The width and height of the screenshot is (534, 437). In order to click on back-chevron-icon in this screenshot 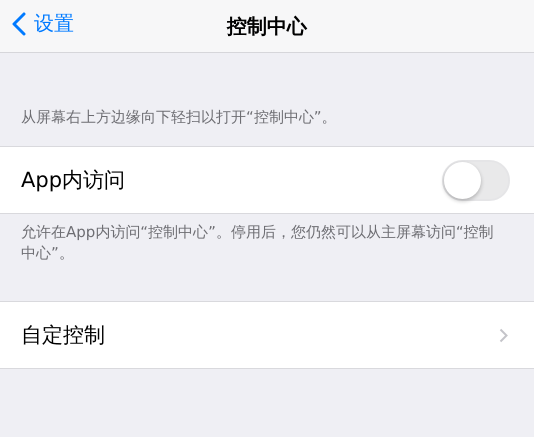, I will do `click(19, 24)`.